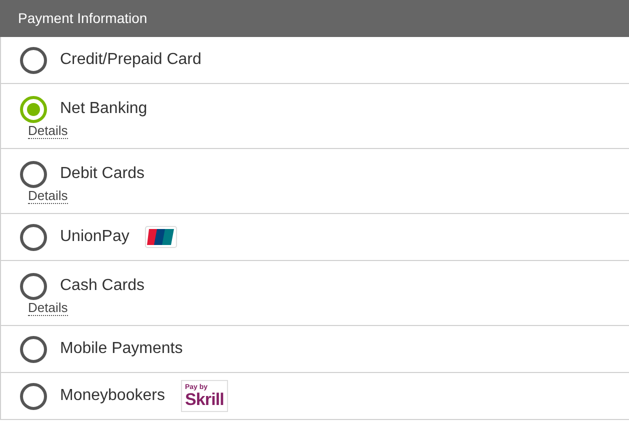 Image resolution: width=629 pixels, height=425 pixels. What do you see at coordinates (161, 237) in the screenshot?
I see `card-logo-icon` at bounding box center [161, 237].